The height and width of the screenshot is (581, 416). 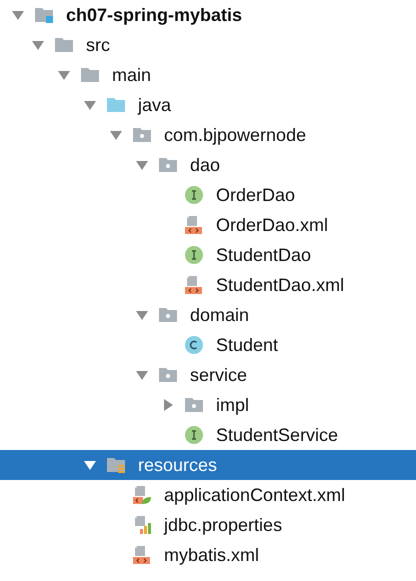 I want to click on tree-row: ch07-spring-mybatis, so click(x=208, y=15).